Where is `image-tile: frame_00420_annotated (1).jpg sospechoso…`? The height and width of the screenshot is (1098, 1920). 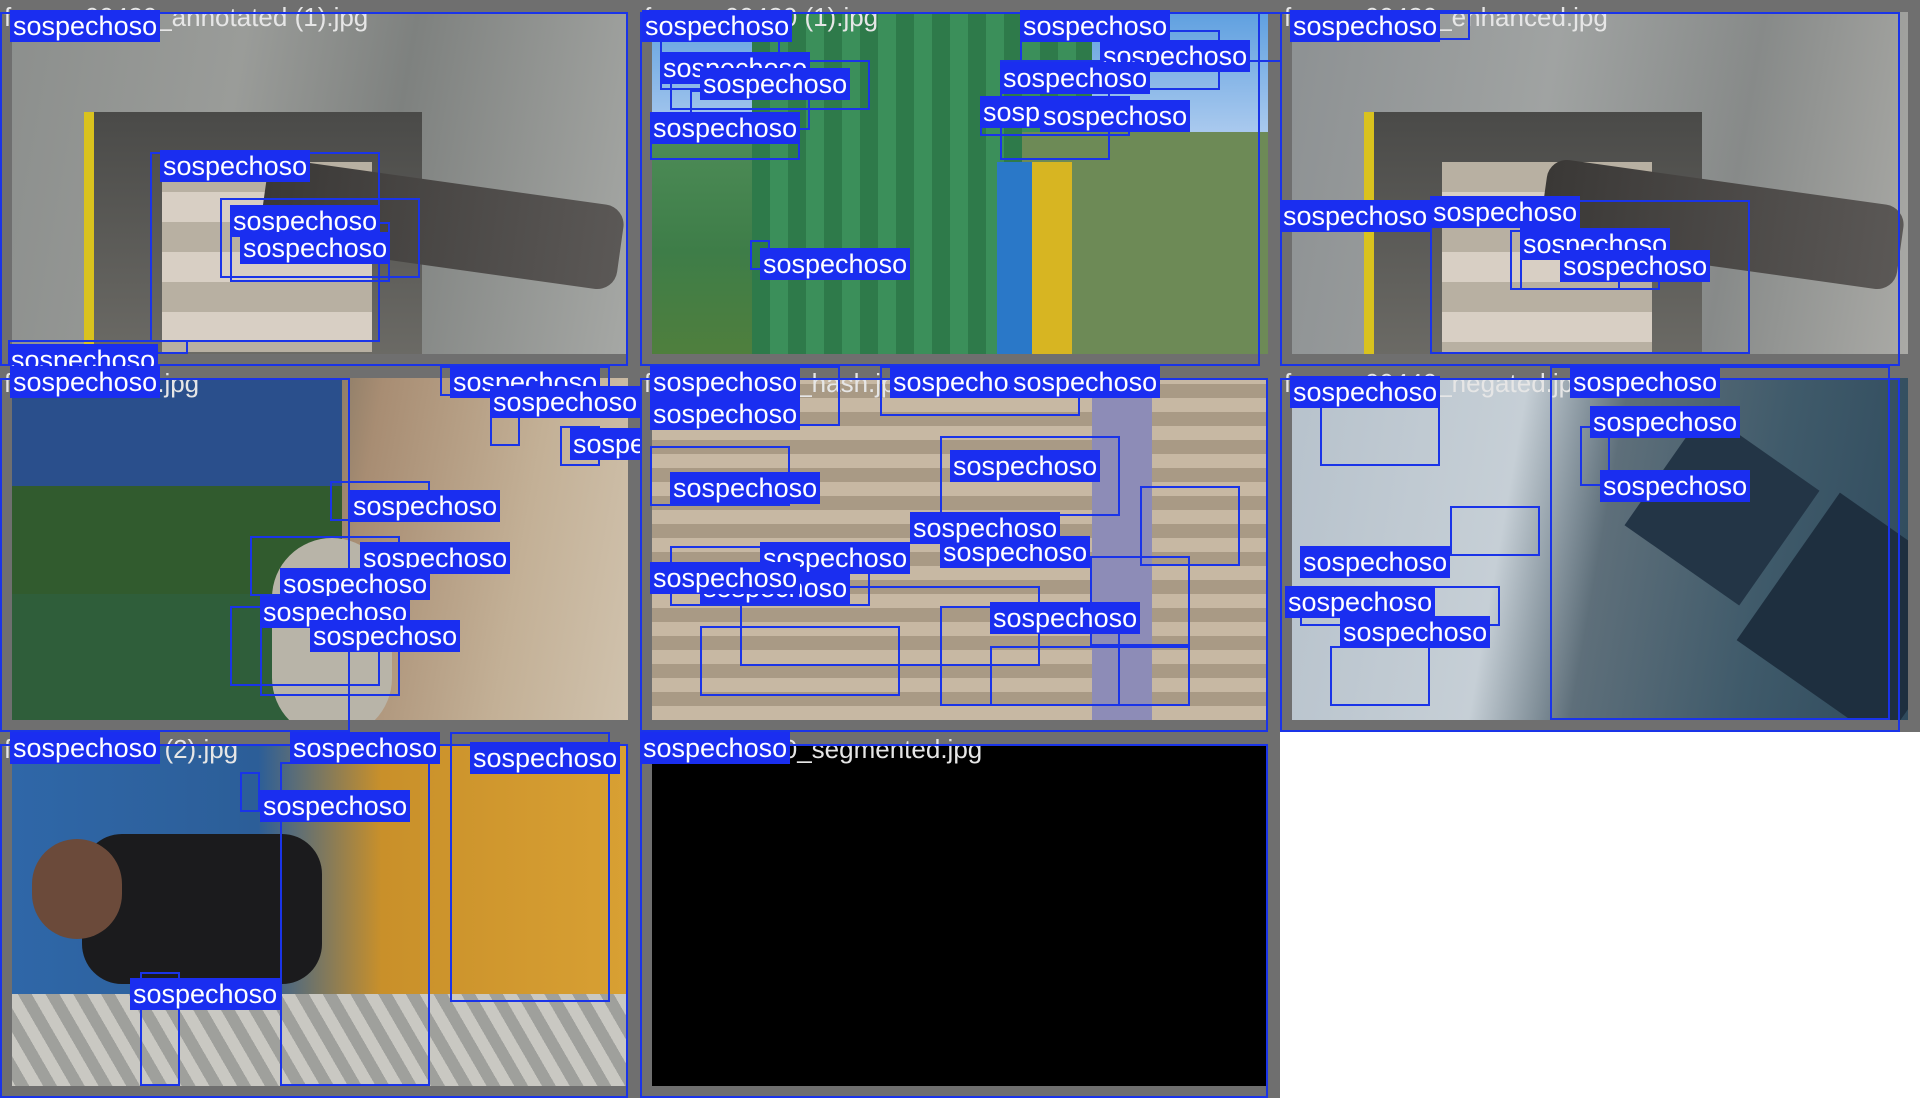
image-tile: frame_00420_annotated (1).jpg sospechoso… is located at coordinates (320, 183).